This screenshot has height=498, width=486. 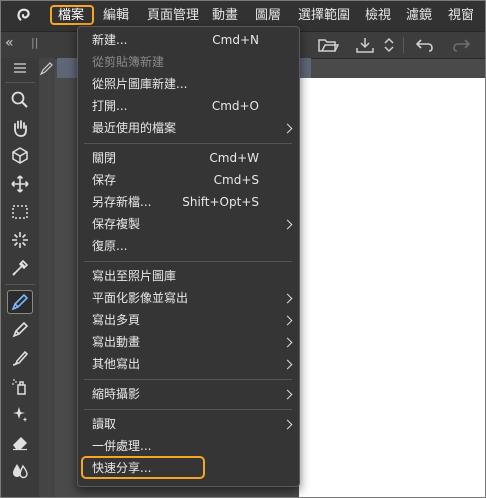 What do you see at coordinates (461, 16) in the screenshot?
I see `menu-window: 視窗` at bounding box center [461, 16].